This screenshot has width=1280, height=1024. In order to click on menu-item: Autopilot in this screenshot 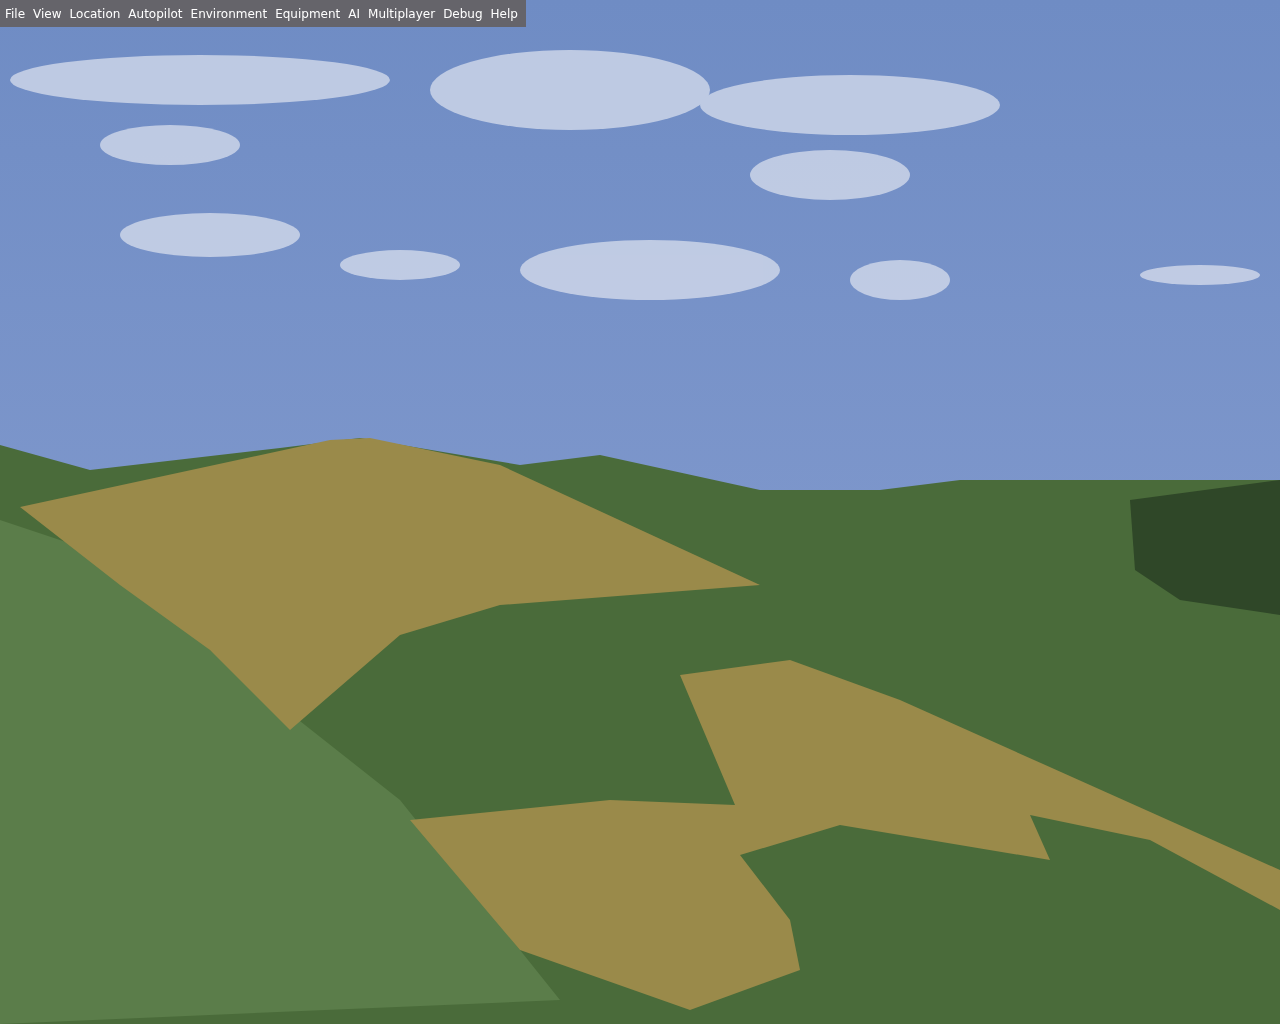, I will do `click(155, 13)`.